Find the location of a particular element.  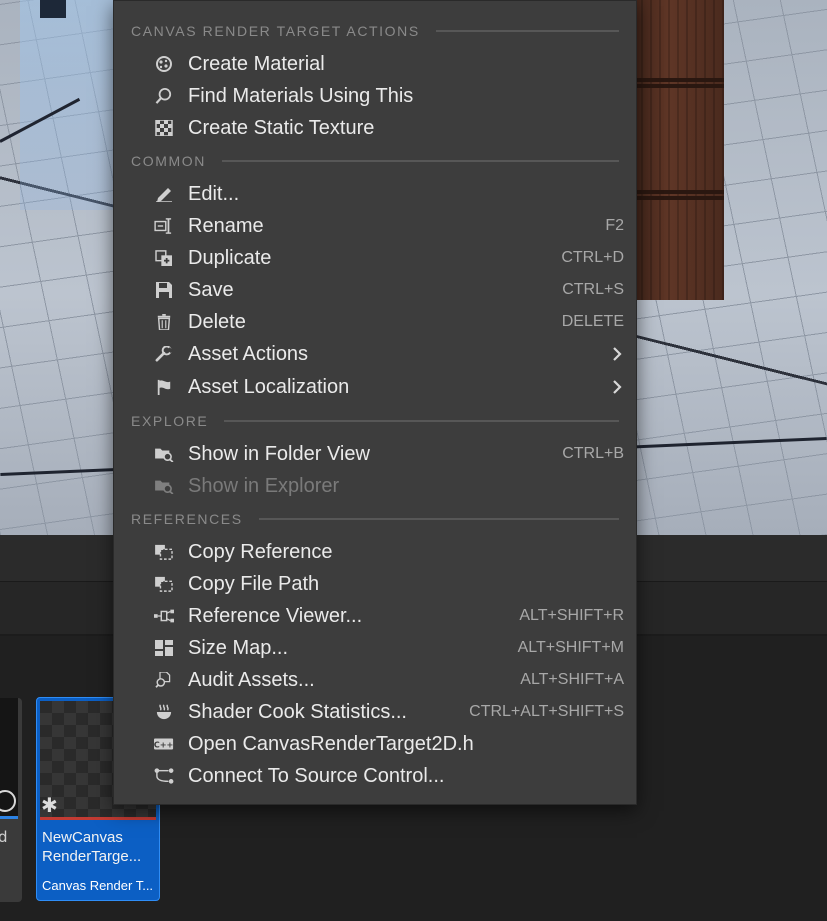

section-label: REFERENCES is located at coordinates (187, 519).